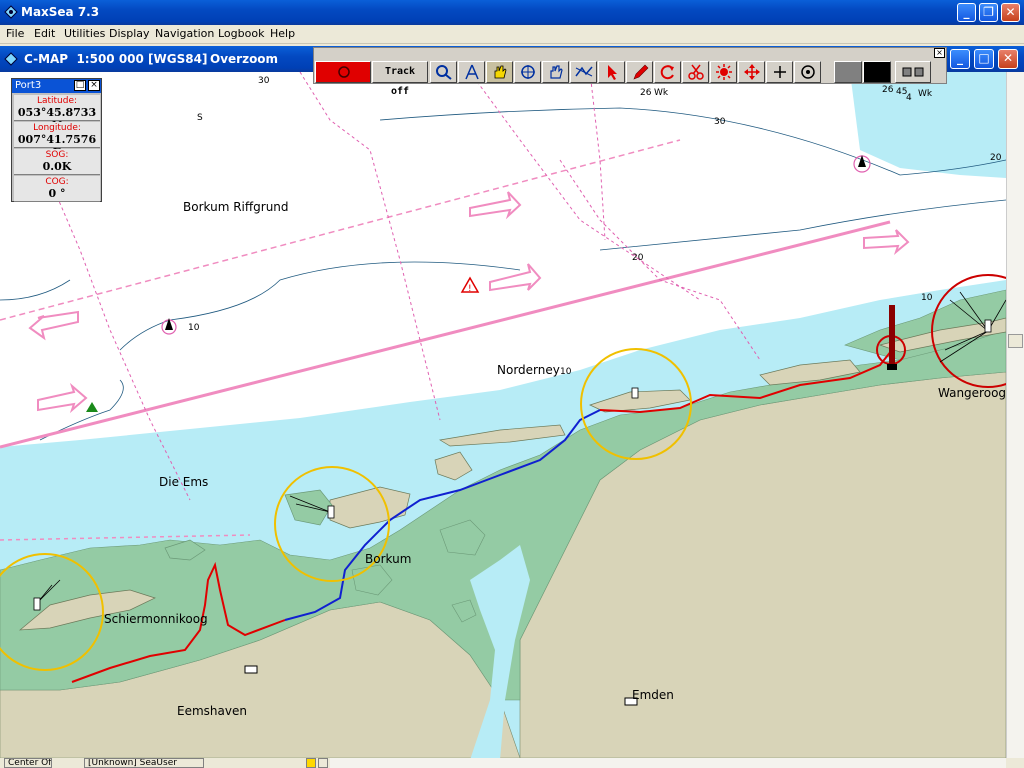 The image size is (1024, 768). I want to click on restore-button: ❐, so click(988, 12).